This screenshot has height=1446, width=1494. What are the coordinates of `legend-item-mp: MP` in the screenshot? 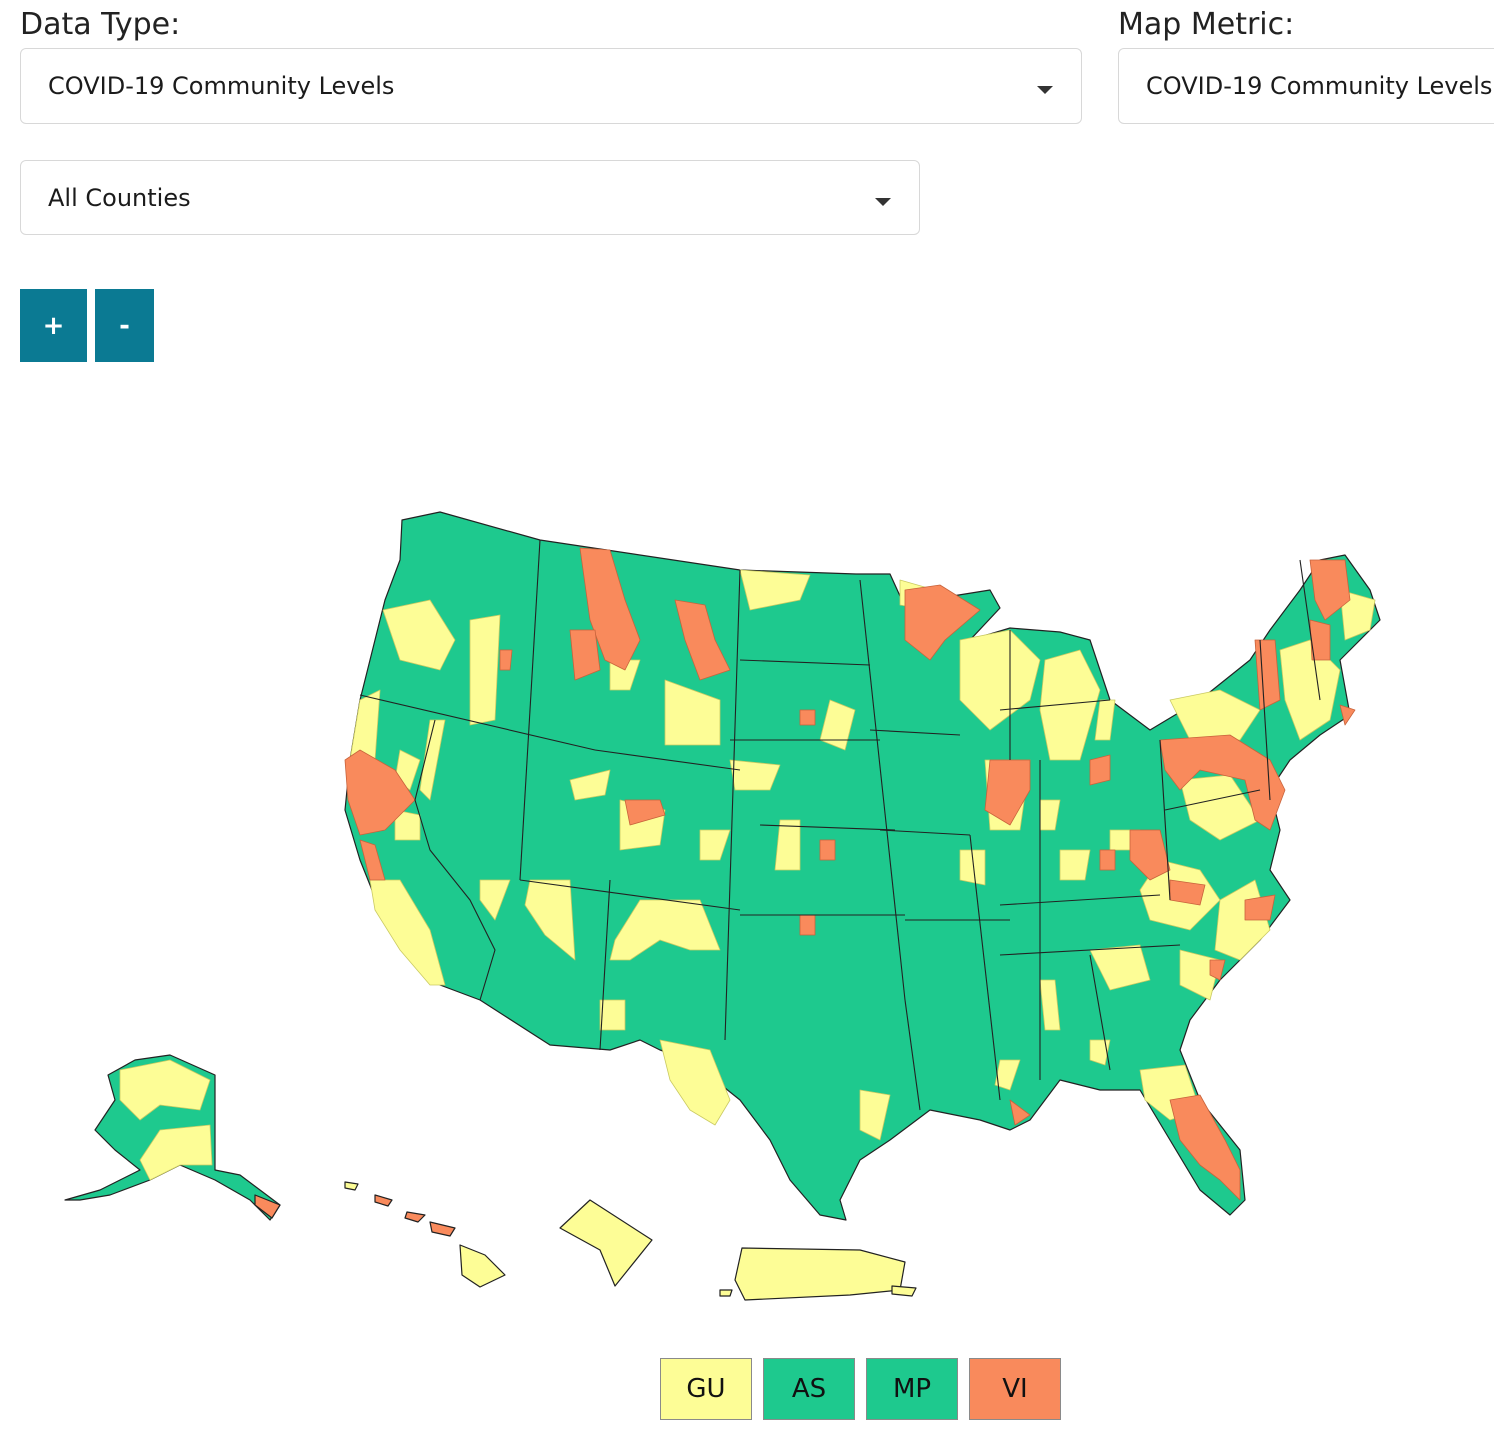 It's located at (912, 1389).